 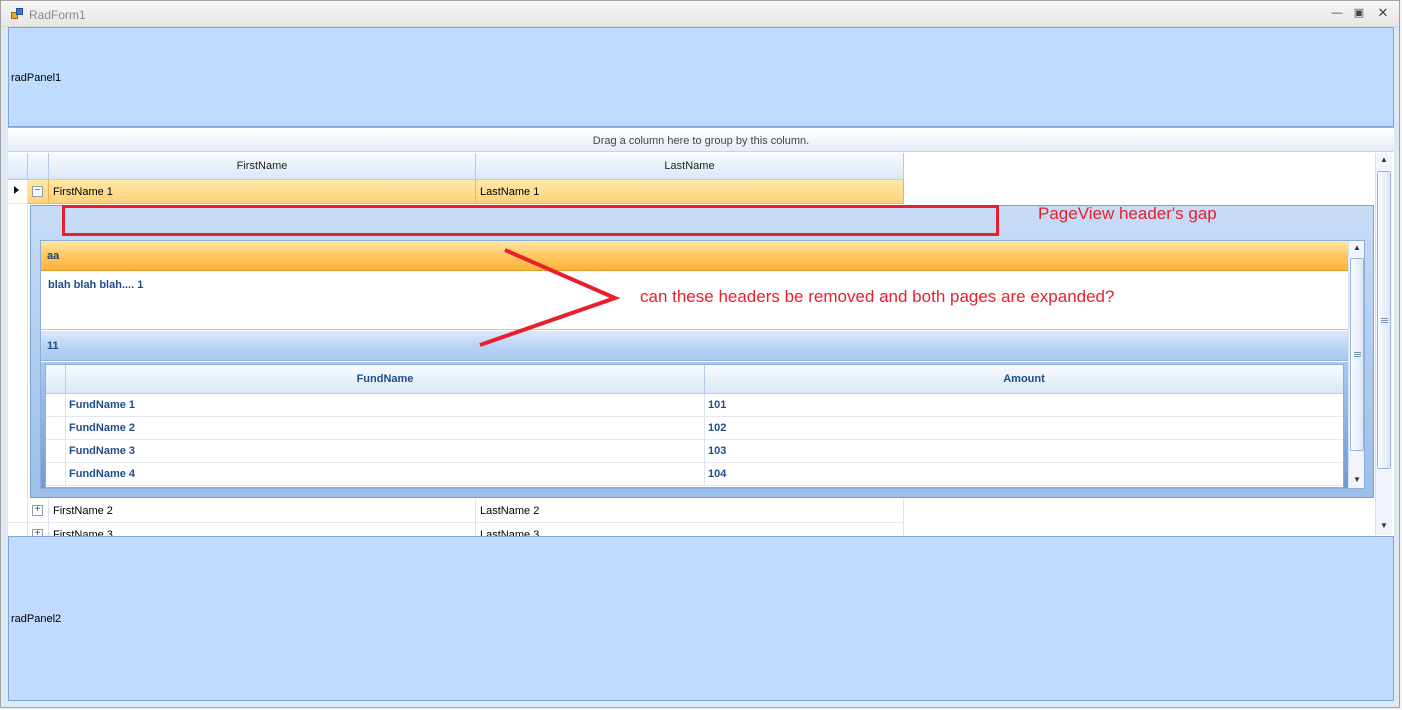 What do you see at coordinates (18, 166) in the screenshot?
I see `header-indicator-cell` at bounding box center [18, 166].